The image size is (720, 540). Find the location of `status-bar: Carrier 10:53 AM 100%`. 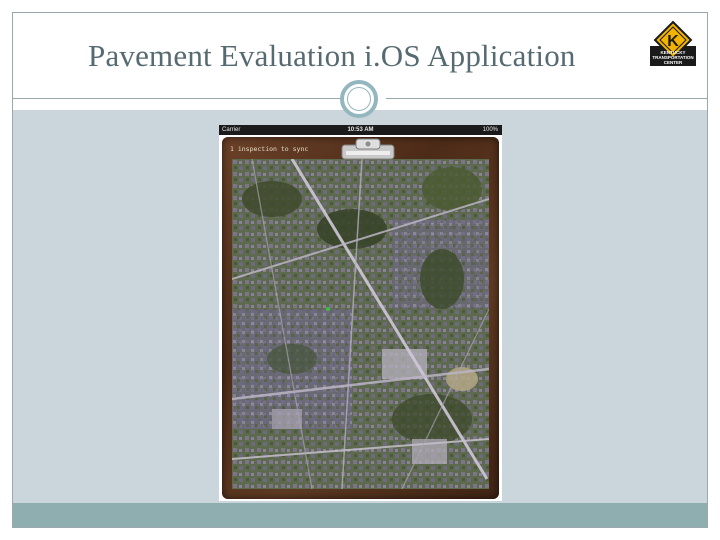

status-bar: Carrier 10:53 AM 100% is located at coordinates (360, 130).